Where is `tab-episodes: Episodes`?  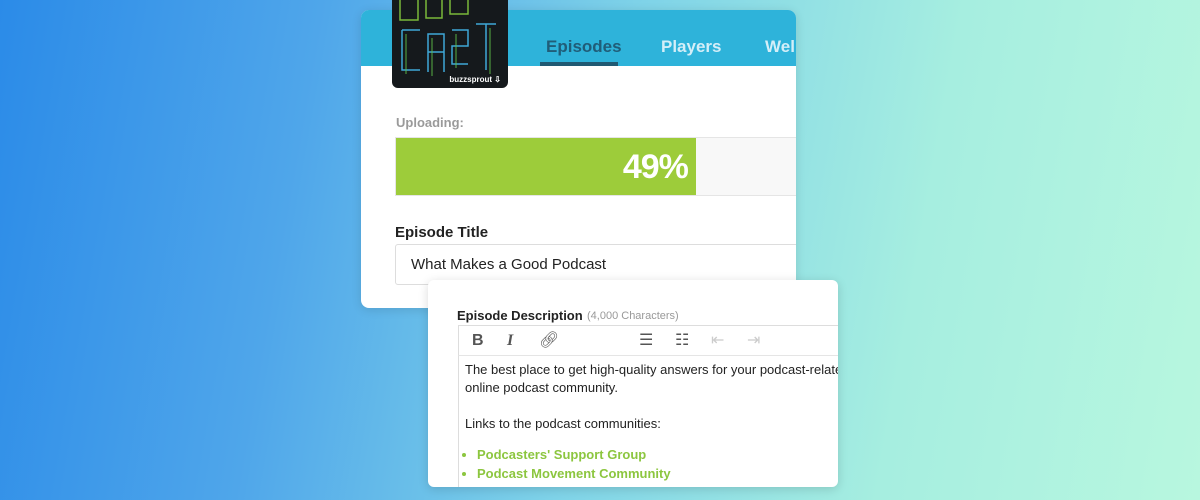 tab-episodes: Episodes is located at coordinates (584, 47).